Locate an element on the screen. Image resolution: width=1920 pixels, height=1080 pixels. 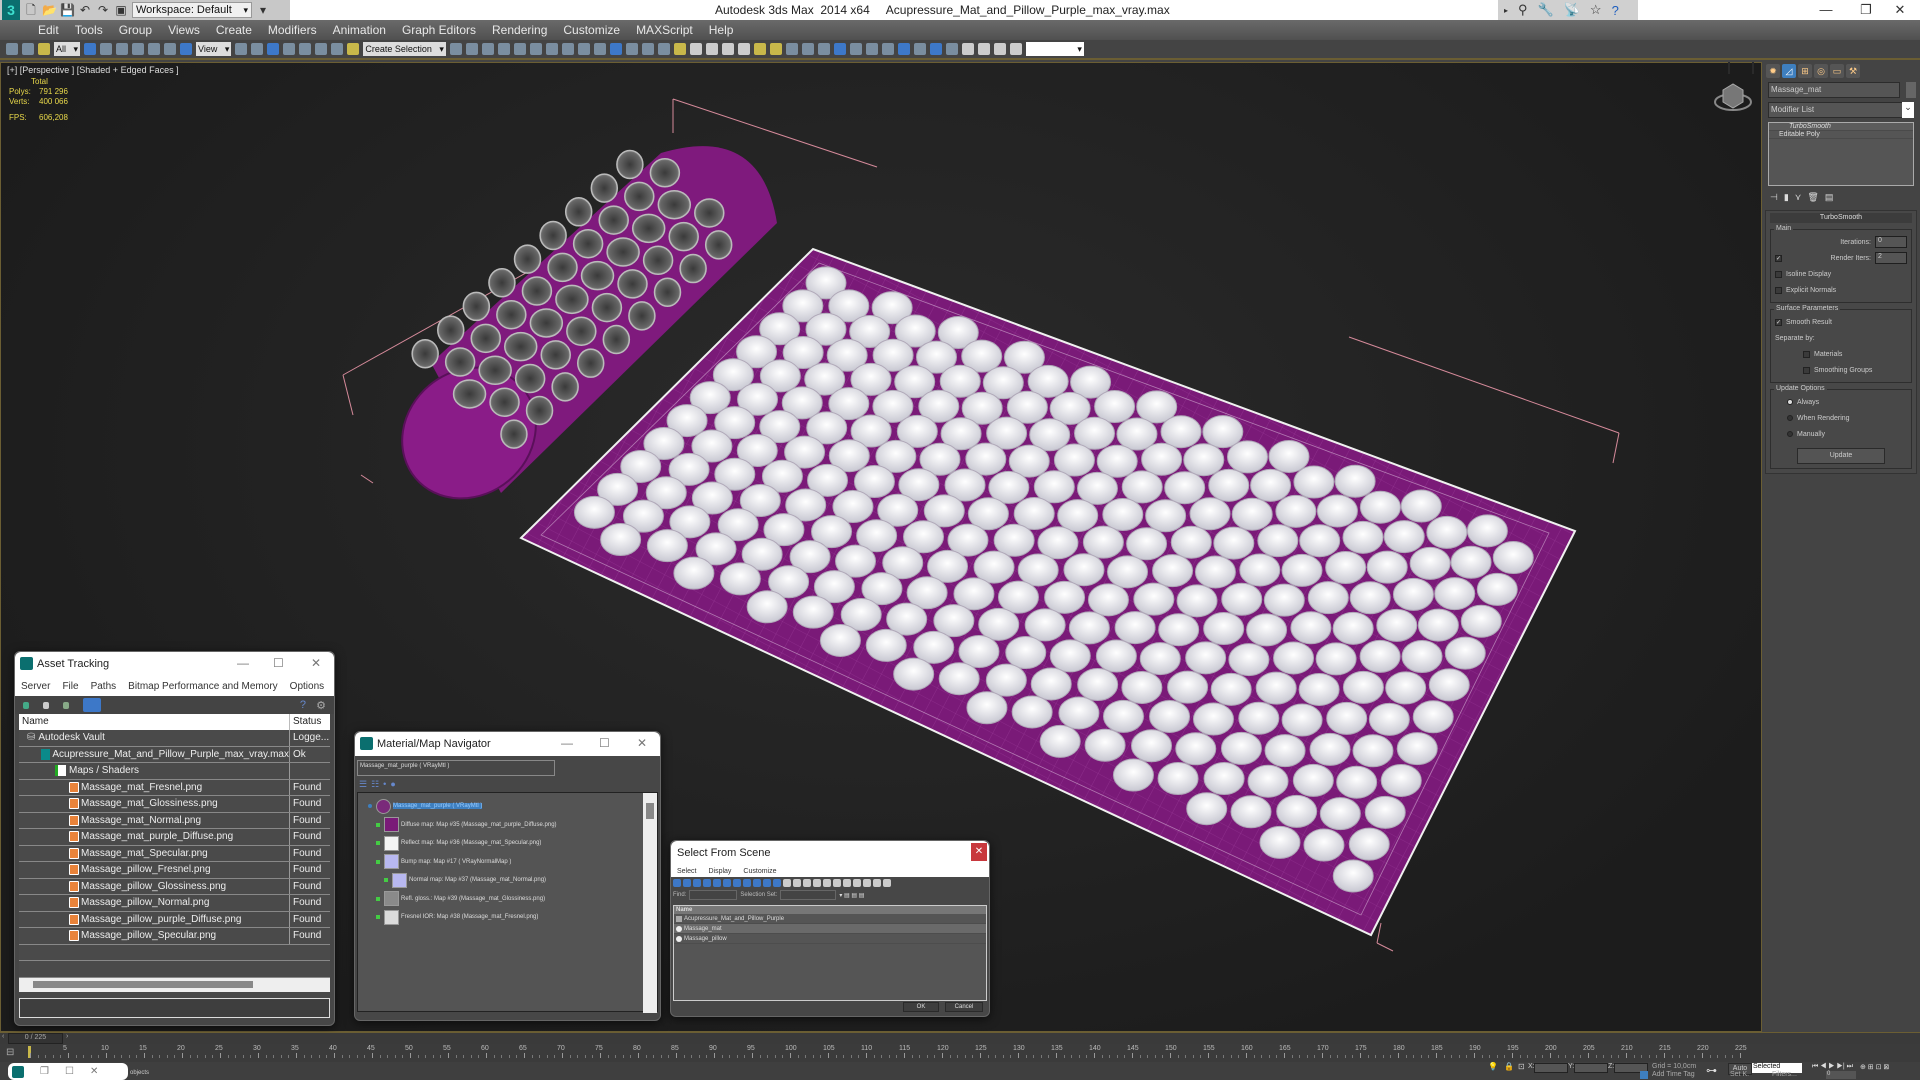
bind-spacewarp-icon is located at coordinates (44, 49).